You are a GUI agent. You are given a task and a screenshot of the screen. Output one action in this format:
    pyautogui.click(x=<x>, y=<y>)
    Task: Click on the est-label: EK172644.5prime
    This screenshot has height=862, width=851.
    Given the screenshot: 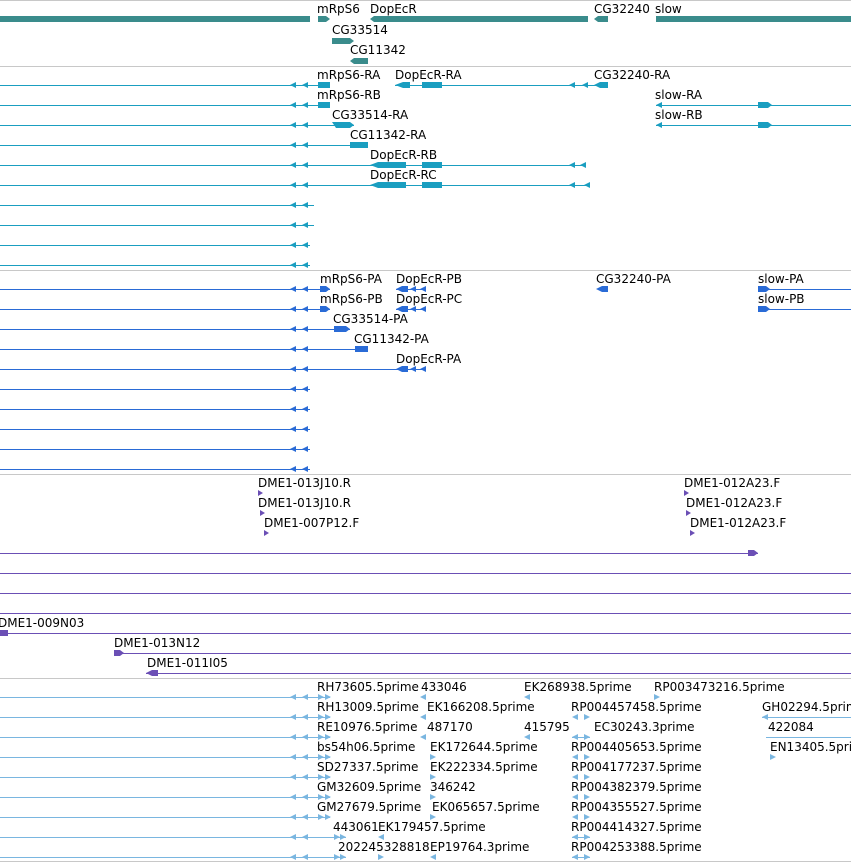 What is the action you would take?
    pyautogui.click(x=484, y=747)
    